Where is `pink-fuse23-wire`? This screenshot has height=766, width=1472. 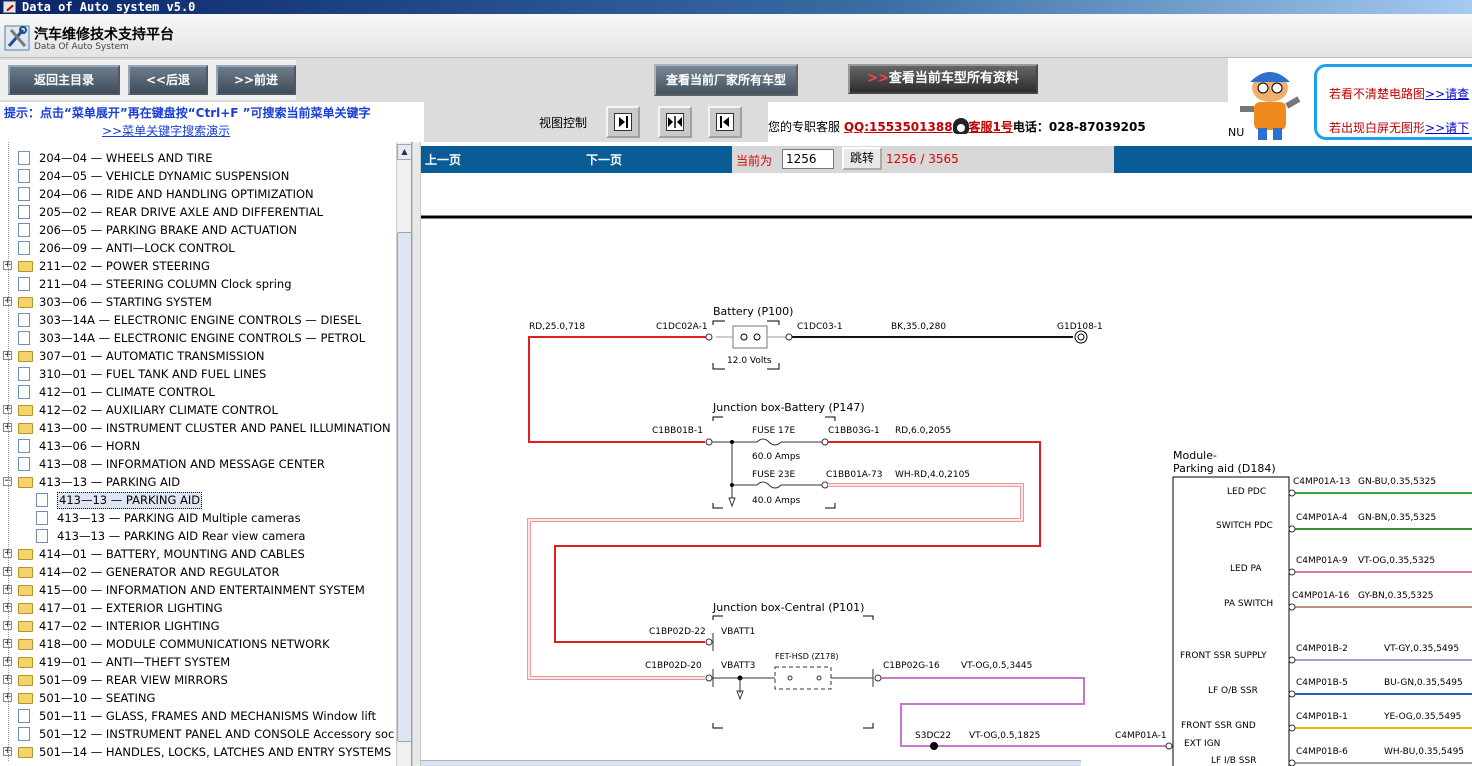
pink-fuse23-wire is located at coordinates (775, 581).